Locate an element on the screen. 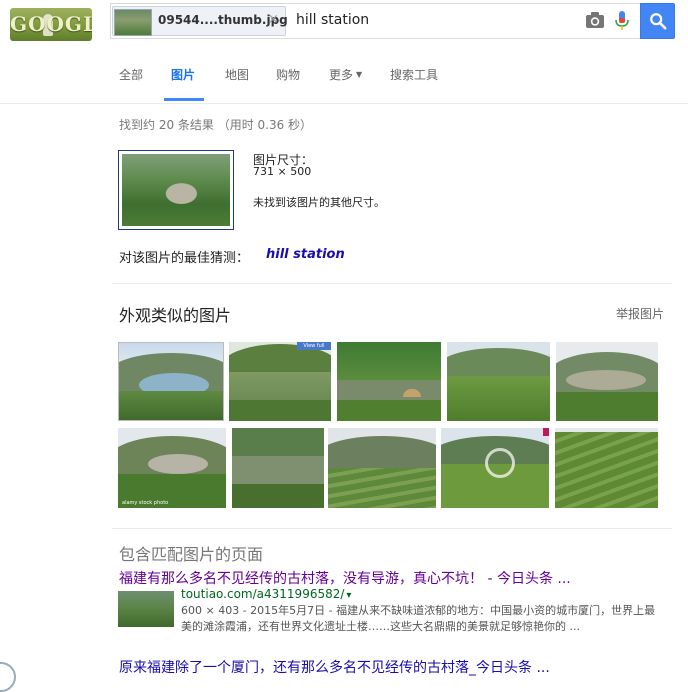 Image resolution: width=688 pixels, height=692 pixels. logo-text: GOOGLE is located at coordinates (51, 24).